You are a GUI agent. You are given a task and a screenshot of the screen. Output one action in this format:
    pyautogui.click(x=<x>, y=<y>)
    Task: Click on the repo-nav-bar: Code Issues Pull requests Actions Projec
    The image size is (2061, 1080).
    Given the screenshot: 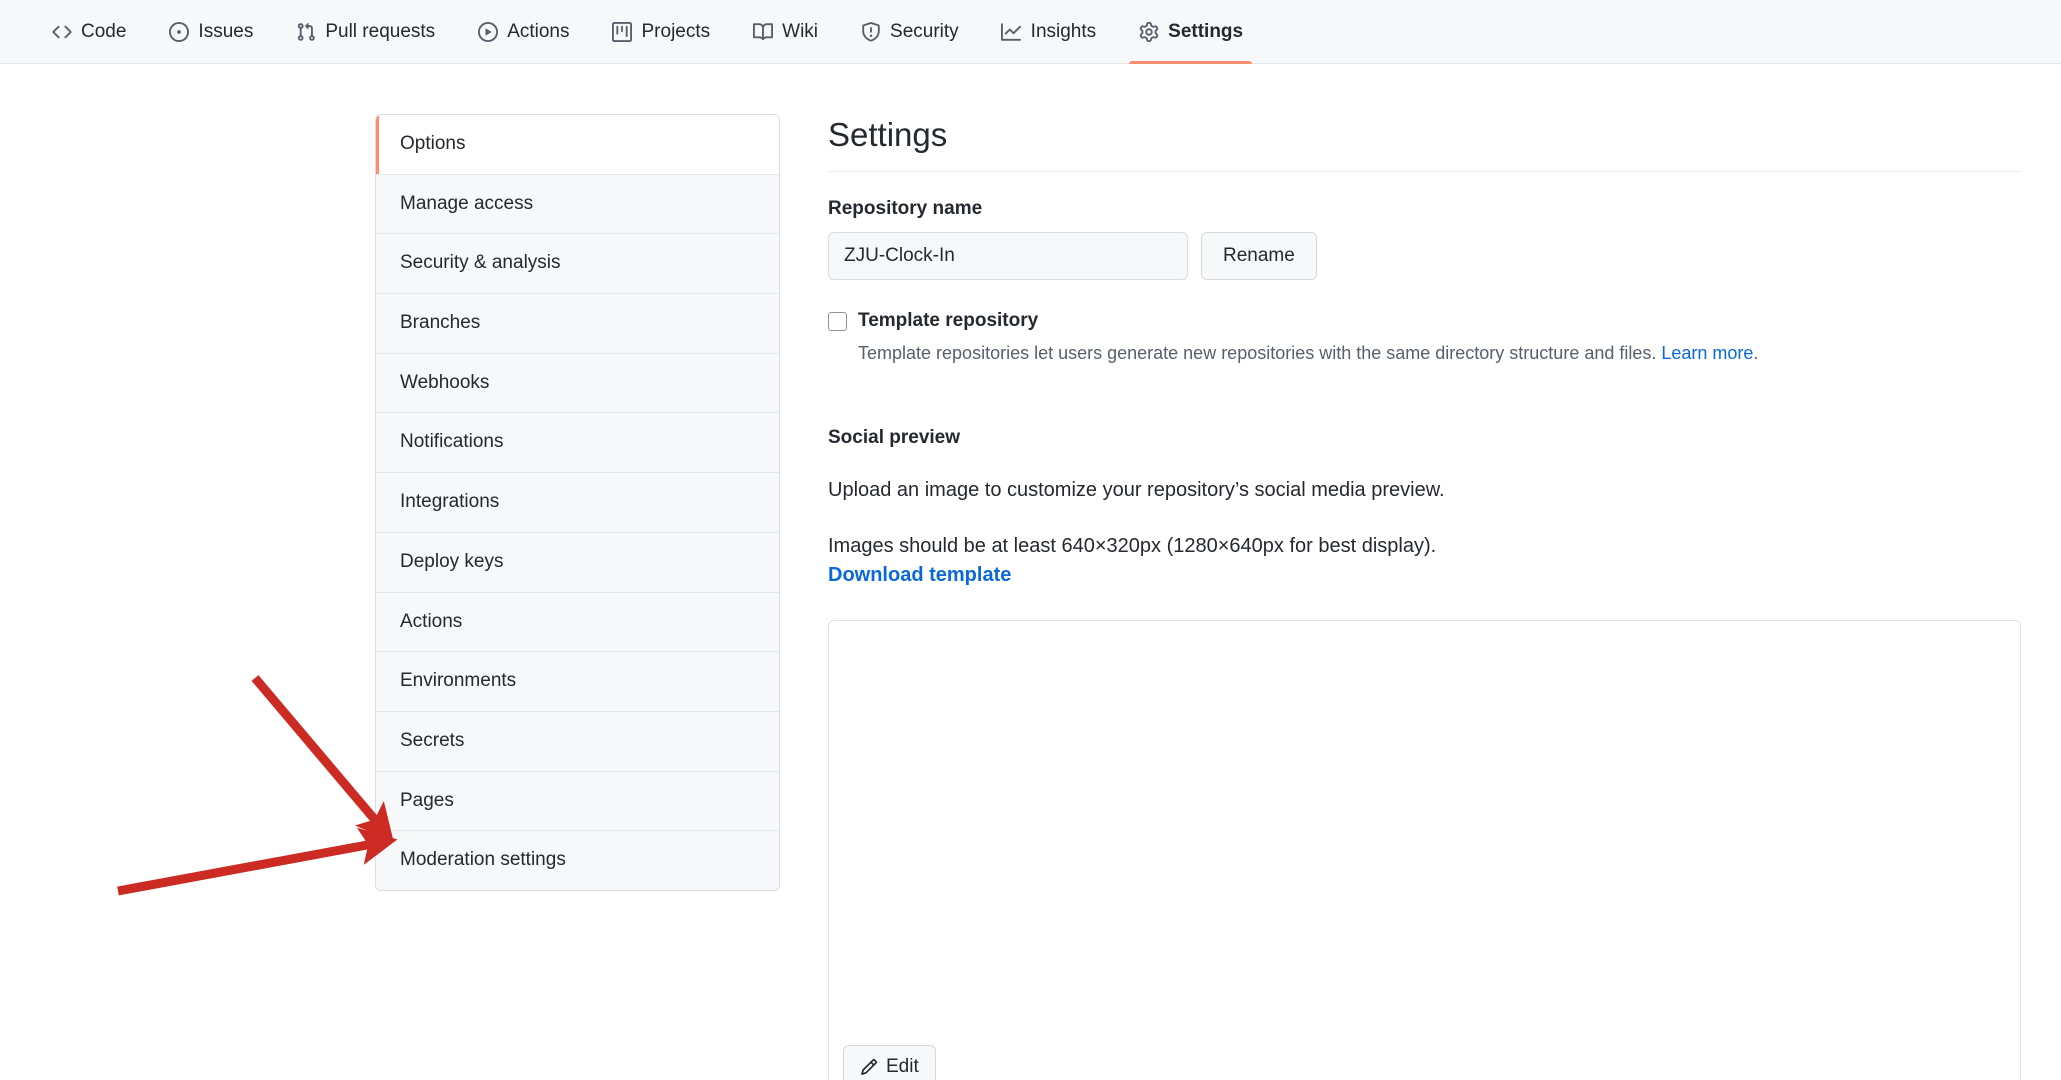 What is the action you would take?
    pyautogui.click(x=1030, y=32)
    